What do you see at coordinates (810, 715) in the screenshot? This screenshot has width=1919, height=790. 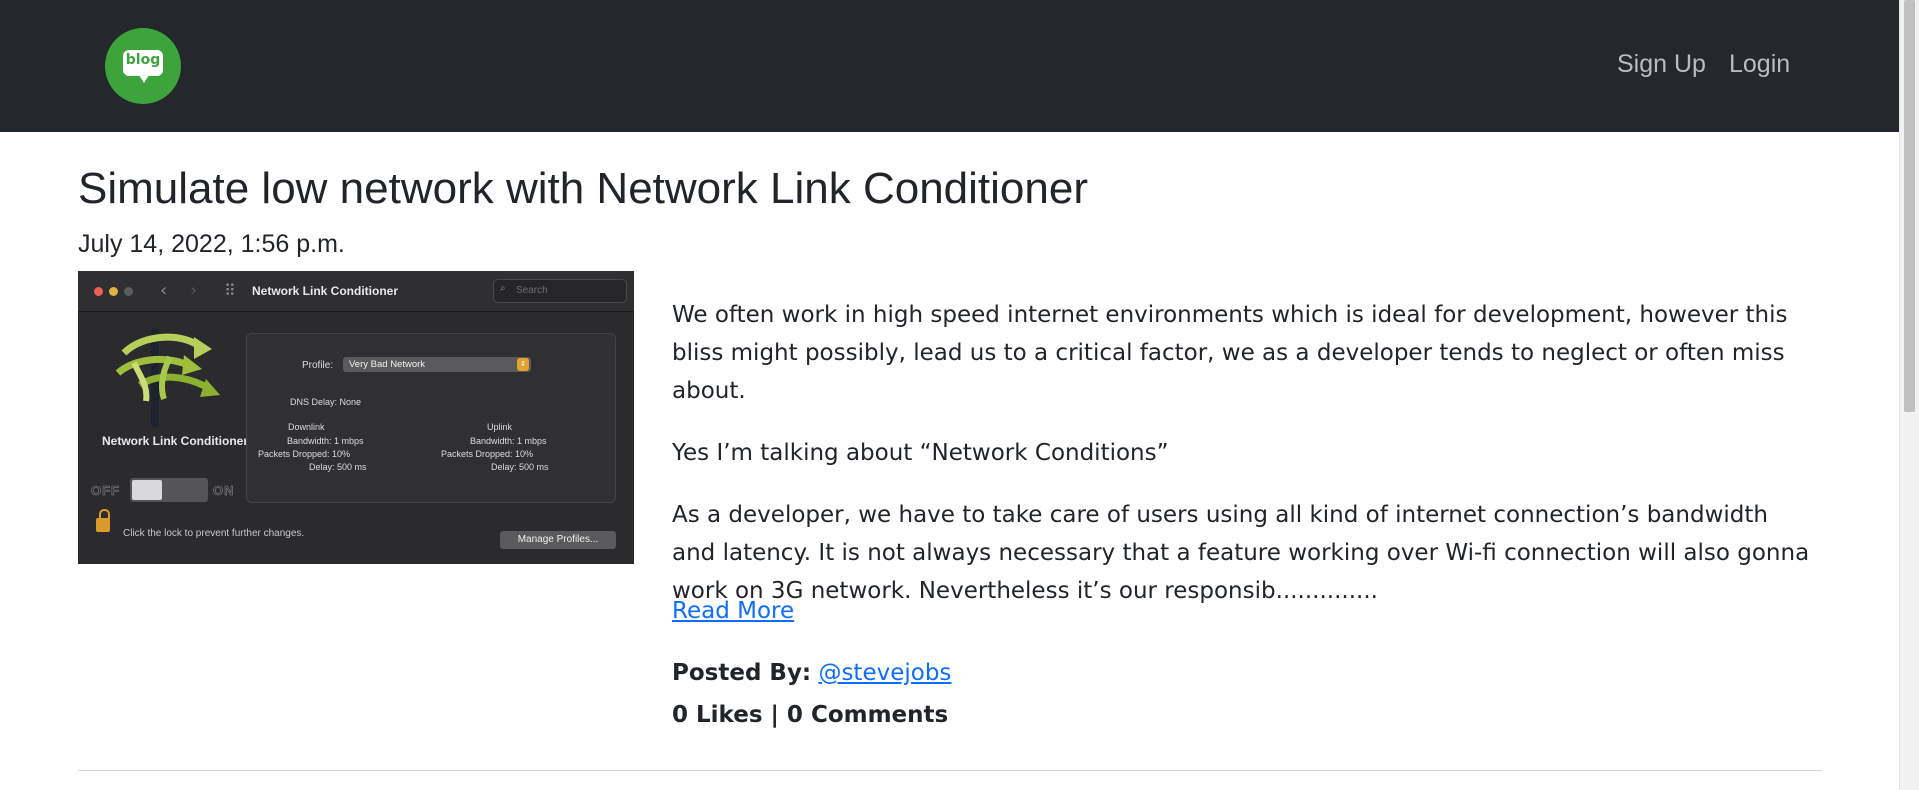 I see `post-stats: 0 Likes | 0 Comments` at bounding box center [810, 715].